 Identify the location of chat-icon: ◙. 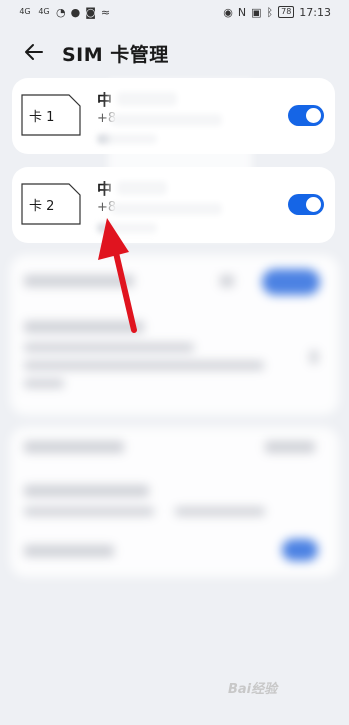
(90, 12).